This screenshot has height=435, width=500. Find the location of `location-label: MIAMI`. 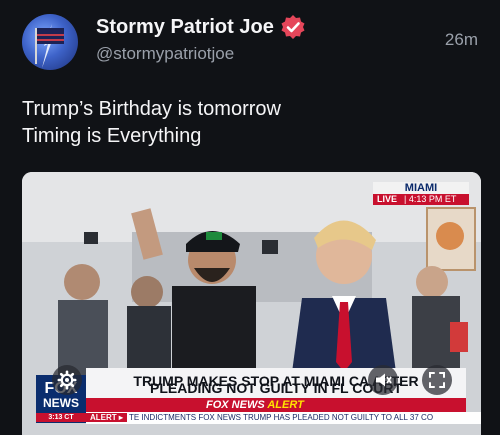

location-label: MIAMI is located at coordinates (421, 188).